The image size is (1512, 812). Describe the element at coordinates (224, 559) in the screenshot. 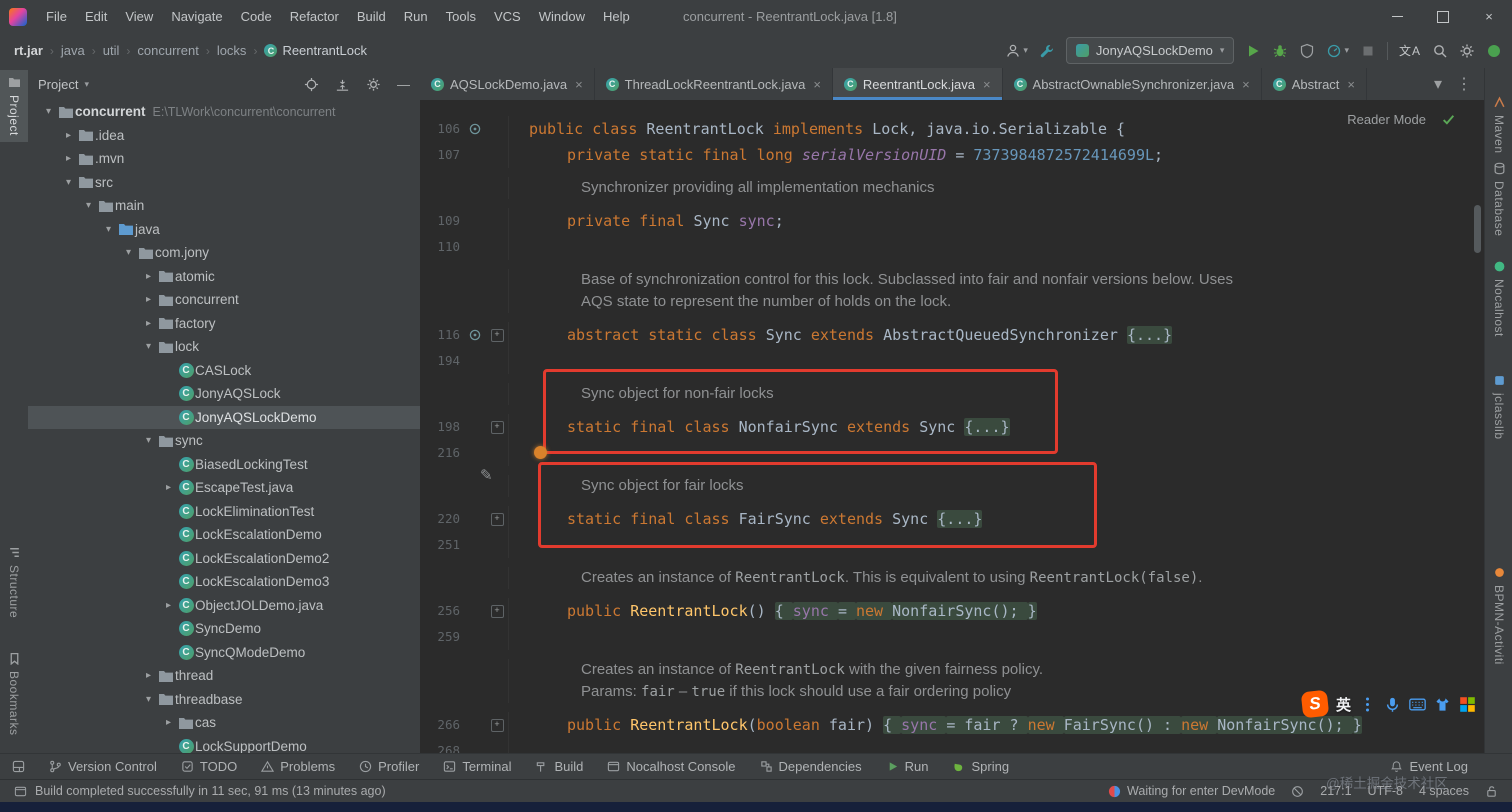

I see `tree-item-lockescalationdemo2: C LockEscalationDemo2` at that location.